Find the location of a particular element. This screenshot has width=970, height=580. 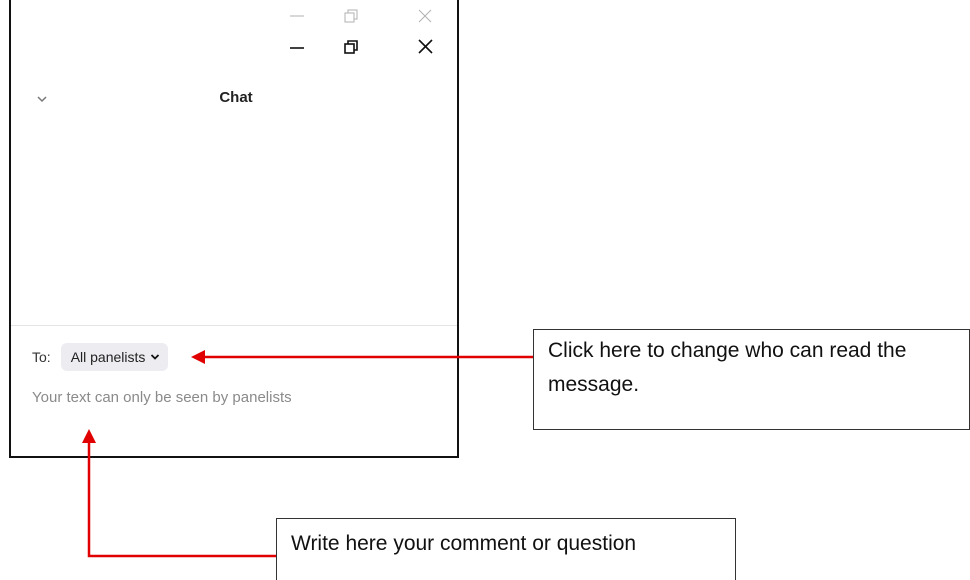

to-label: To: is located at coordinates (41, 357).